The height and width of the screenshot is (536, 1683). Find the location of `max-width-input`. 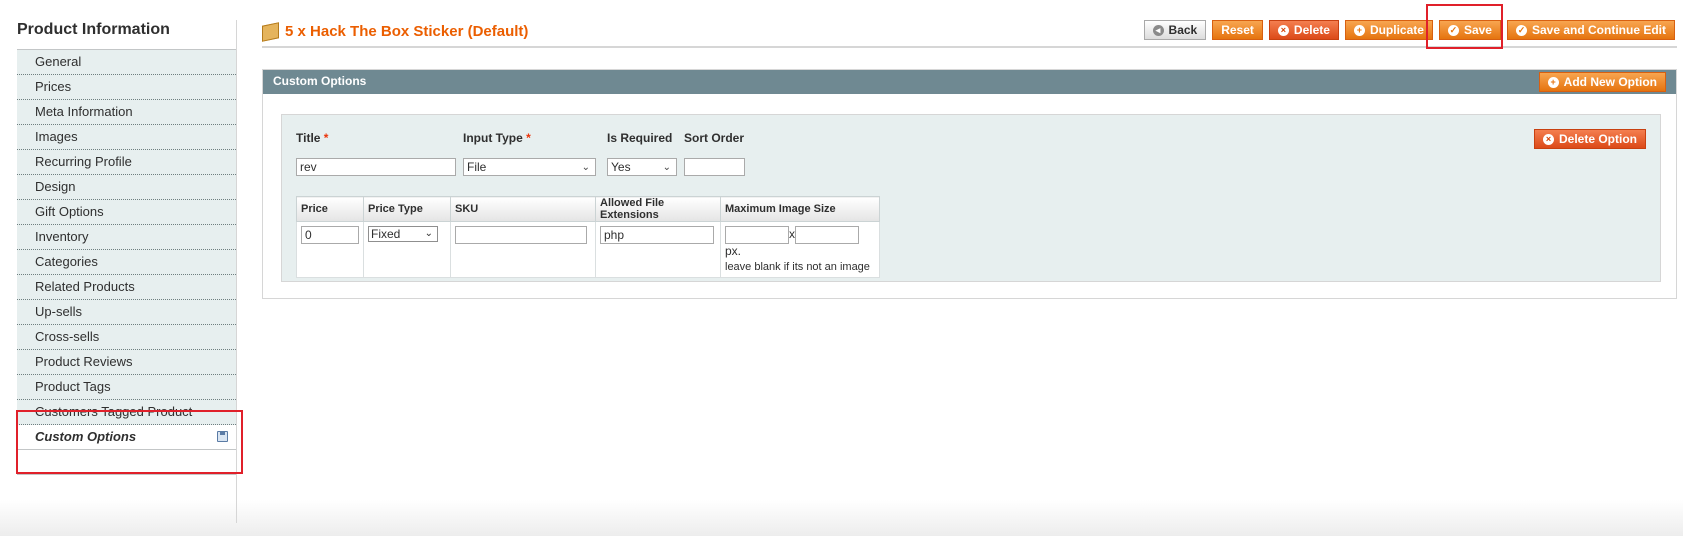

max-width-input is located at coordinates (757, 235).